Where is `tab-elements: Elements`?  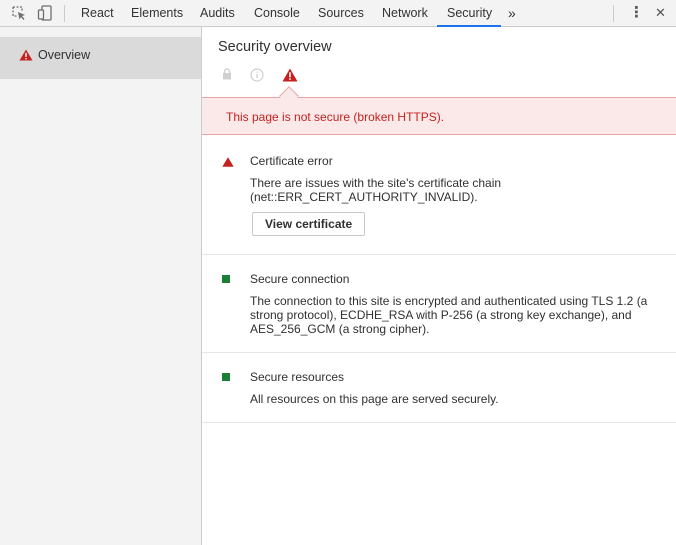
tab-elements: Elements is located at coordinates (157, 13).